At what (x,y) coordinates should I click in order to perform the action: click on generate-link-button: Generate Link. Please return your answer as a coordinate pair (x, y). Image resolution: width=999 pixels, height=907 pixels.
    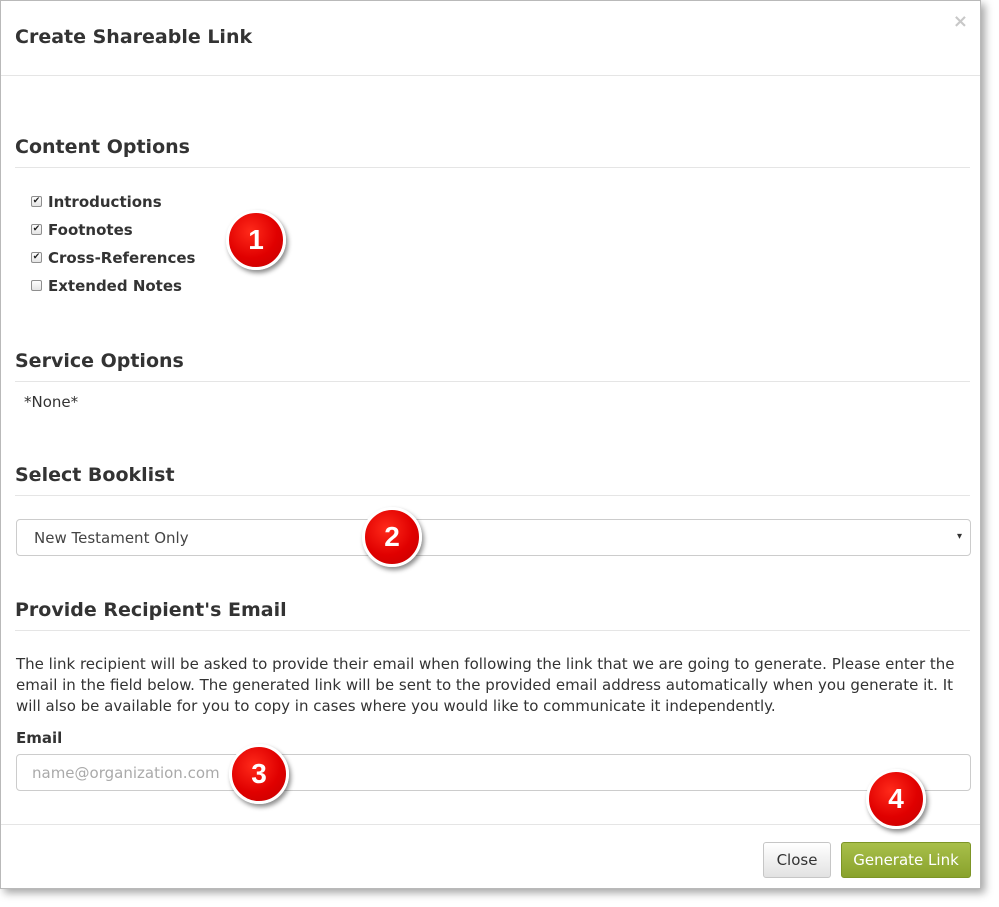
    Looking at the image, I should click on (906, 860).